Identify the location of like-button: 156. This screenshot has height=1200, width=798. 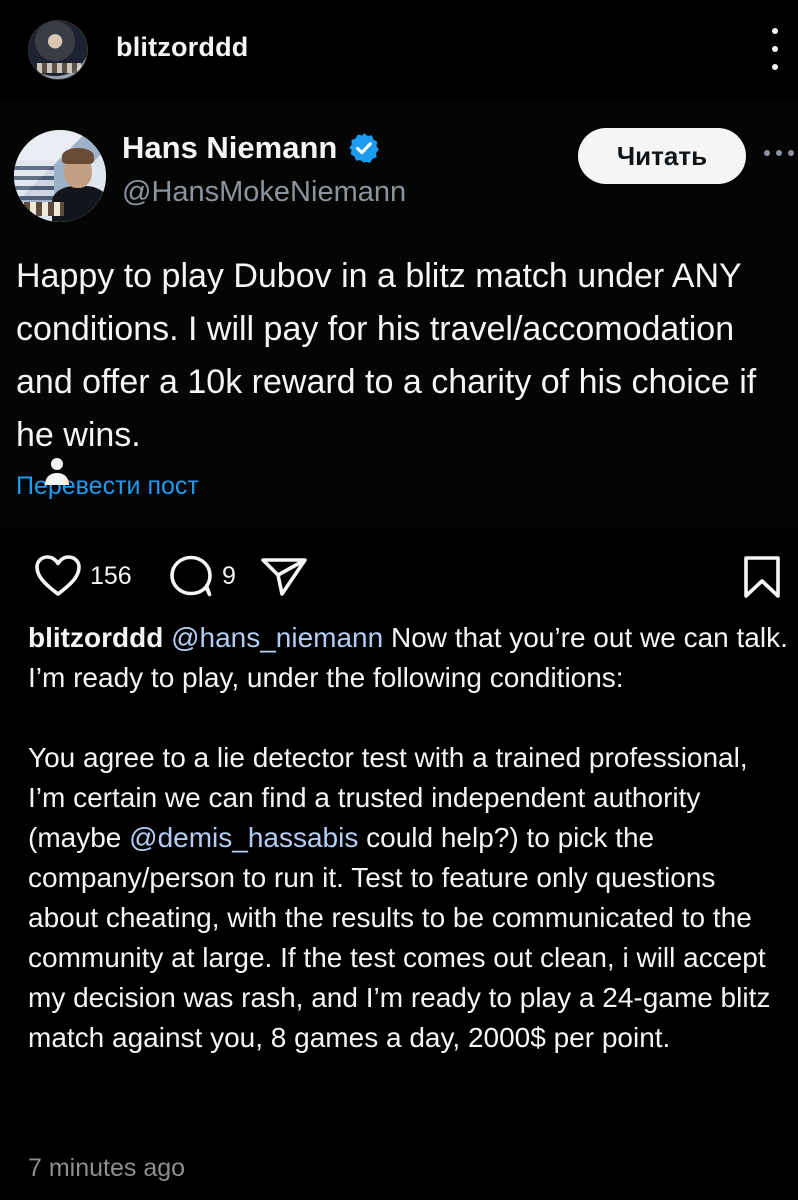
(83, 576).